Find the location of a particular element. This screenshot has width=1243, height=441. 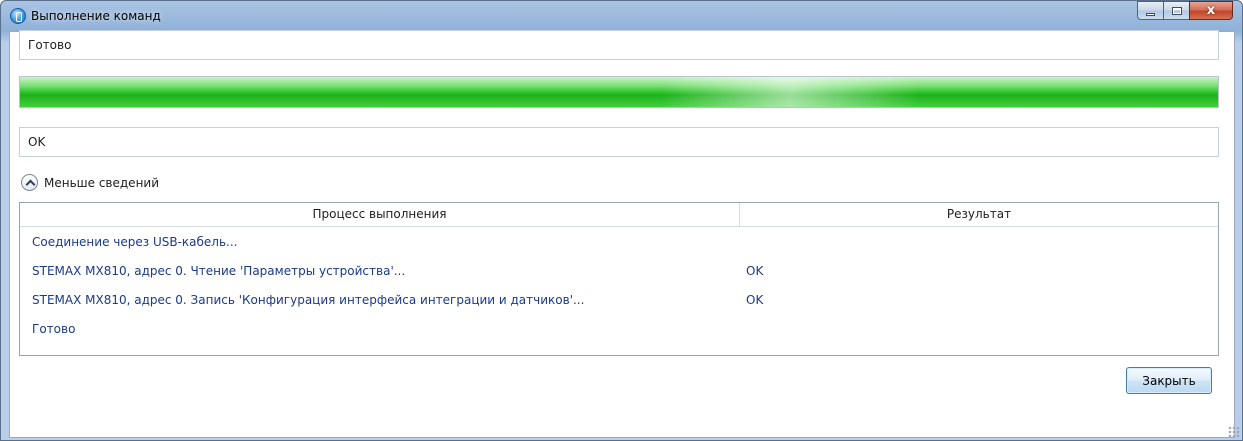

progress-fill is located at coordinates (619, 92).